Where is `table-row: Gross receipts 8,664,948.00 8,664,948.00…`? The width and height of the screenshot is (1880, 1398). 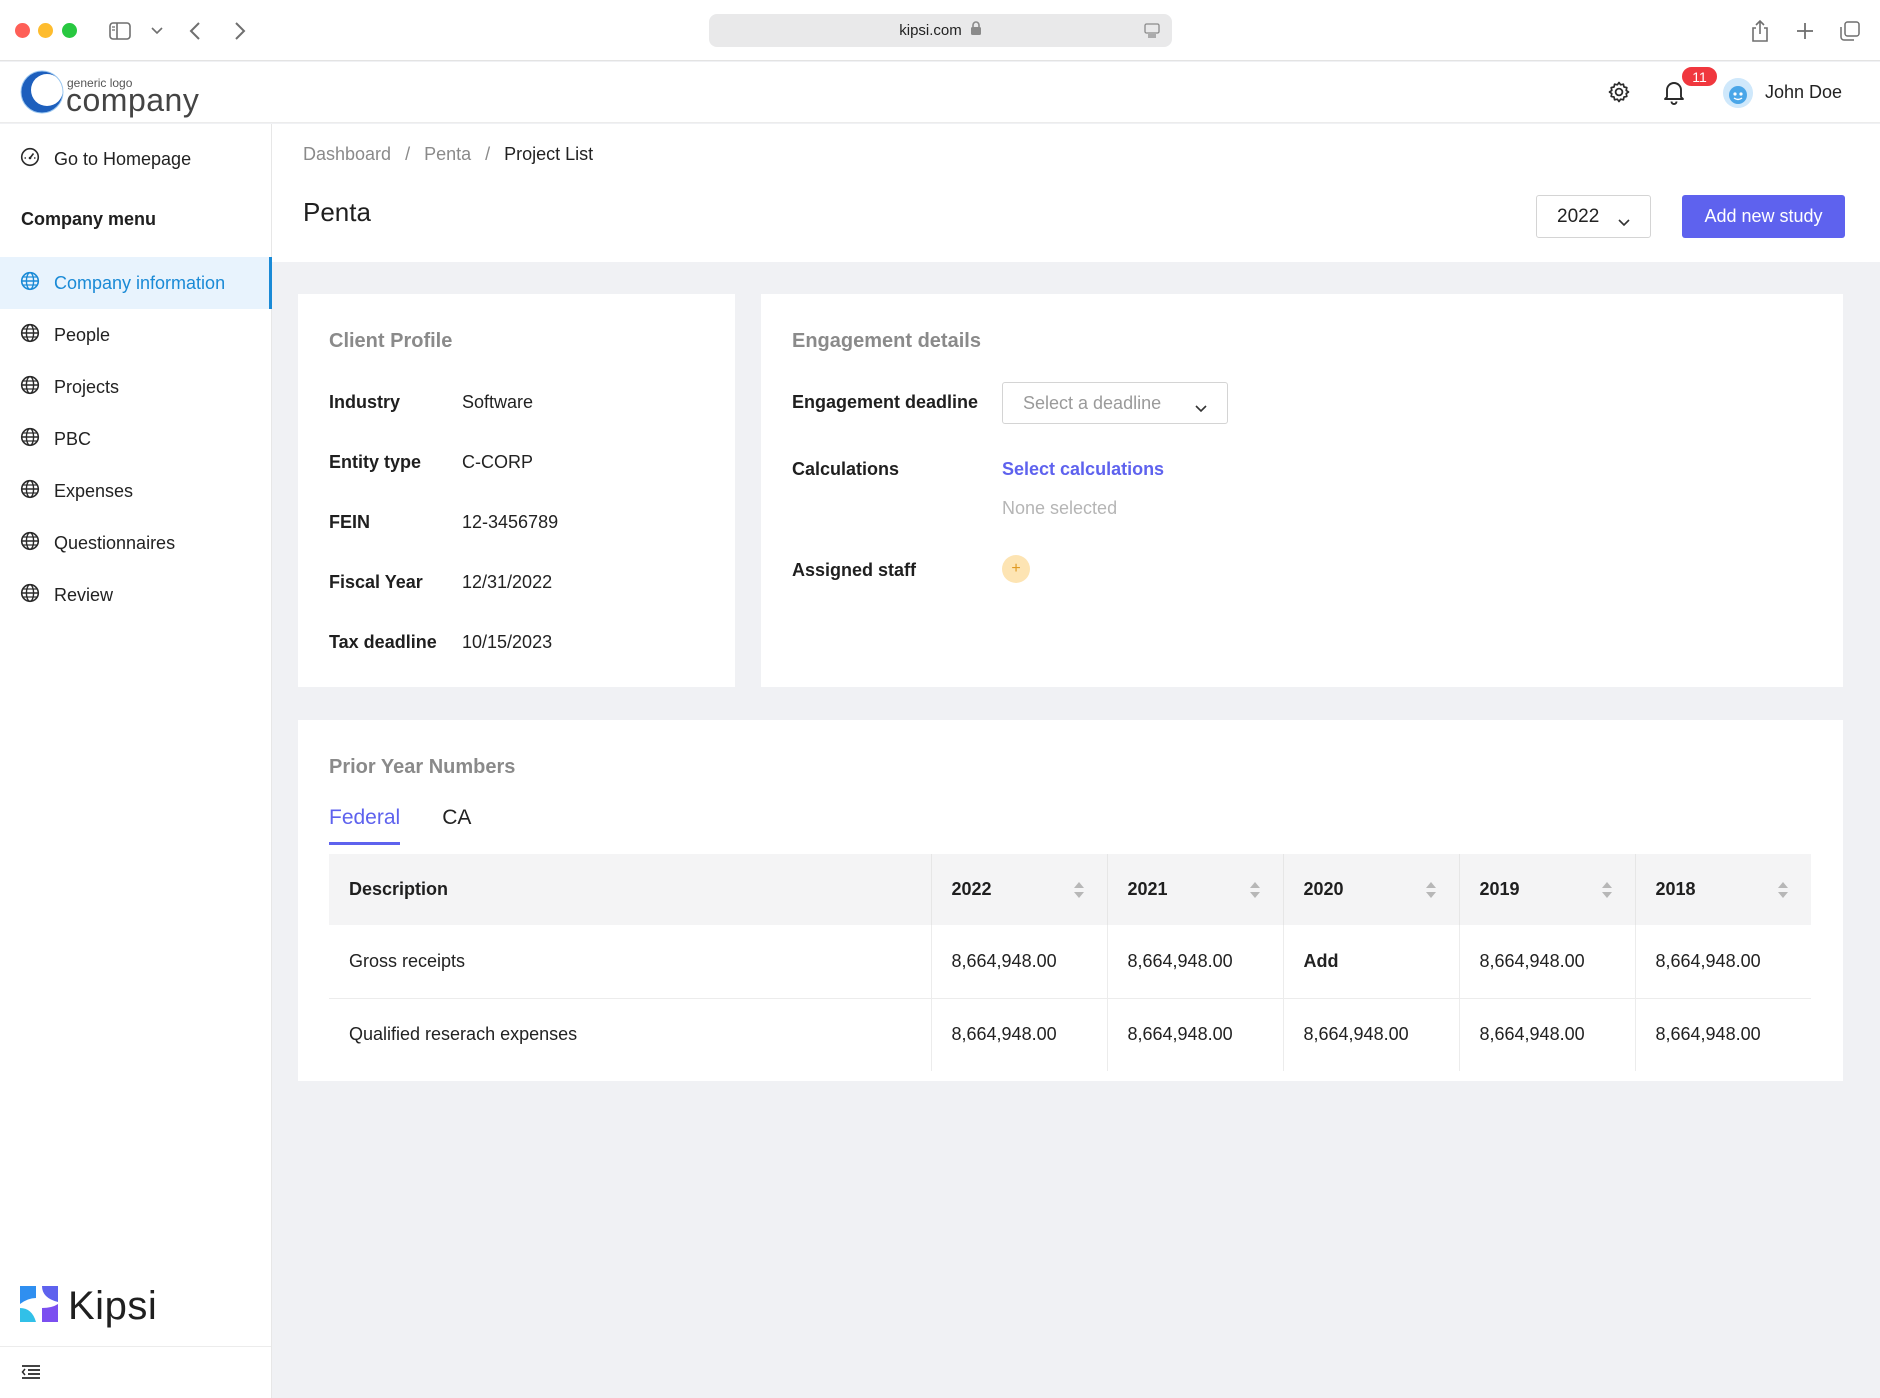 table-row: Gross receipts 8,664,948.00 8,664,948.00… is located at coordinates (1070, 962).